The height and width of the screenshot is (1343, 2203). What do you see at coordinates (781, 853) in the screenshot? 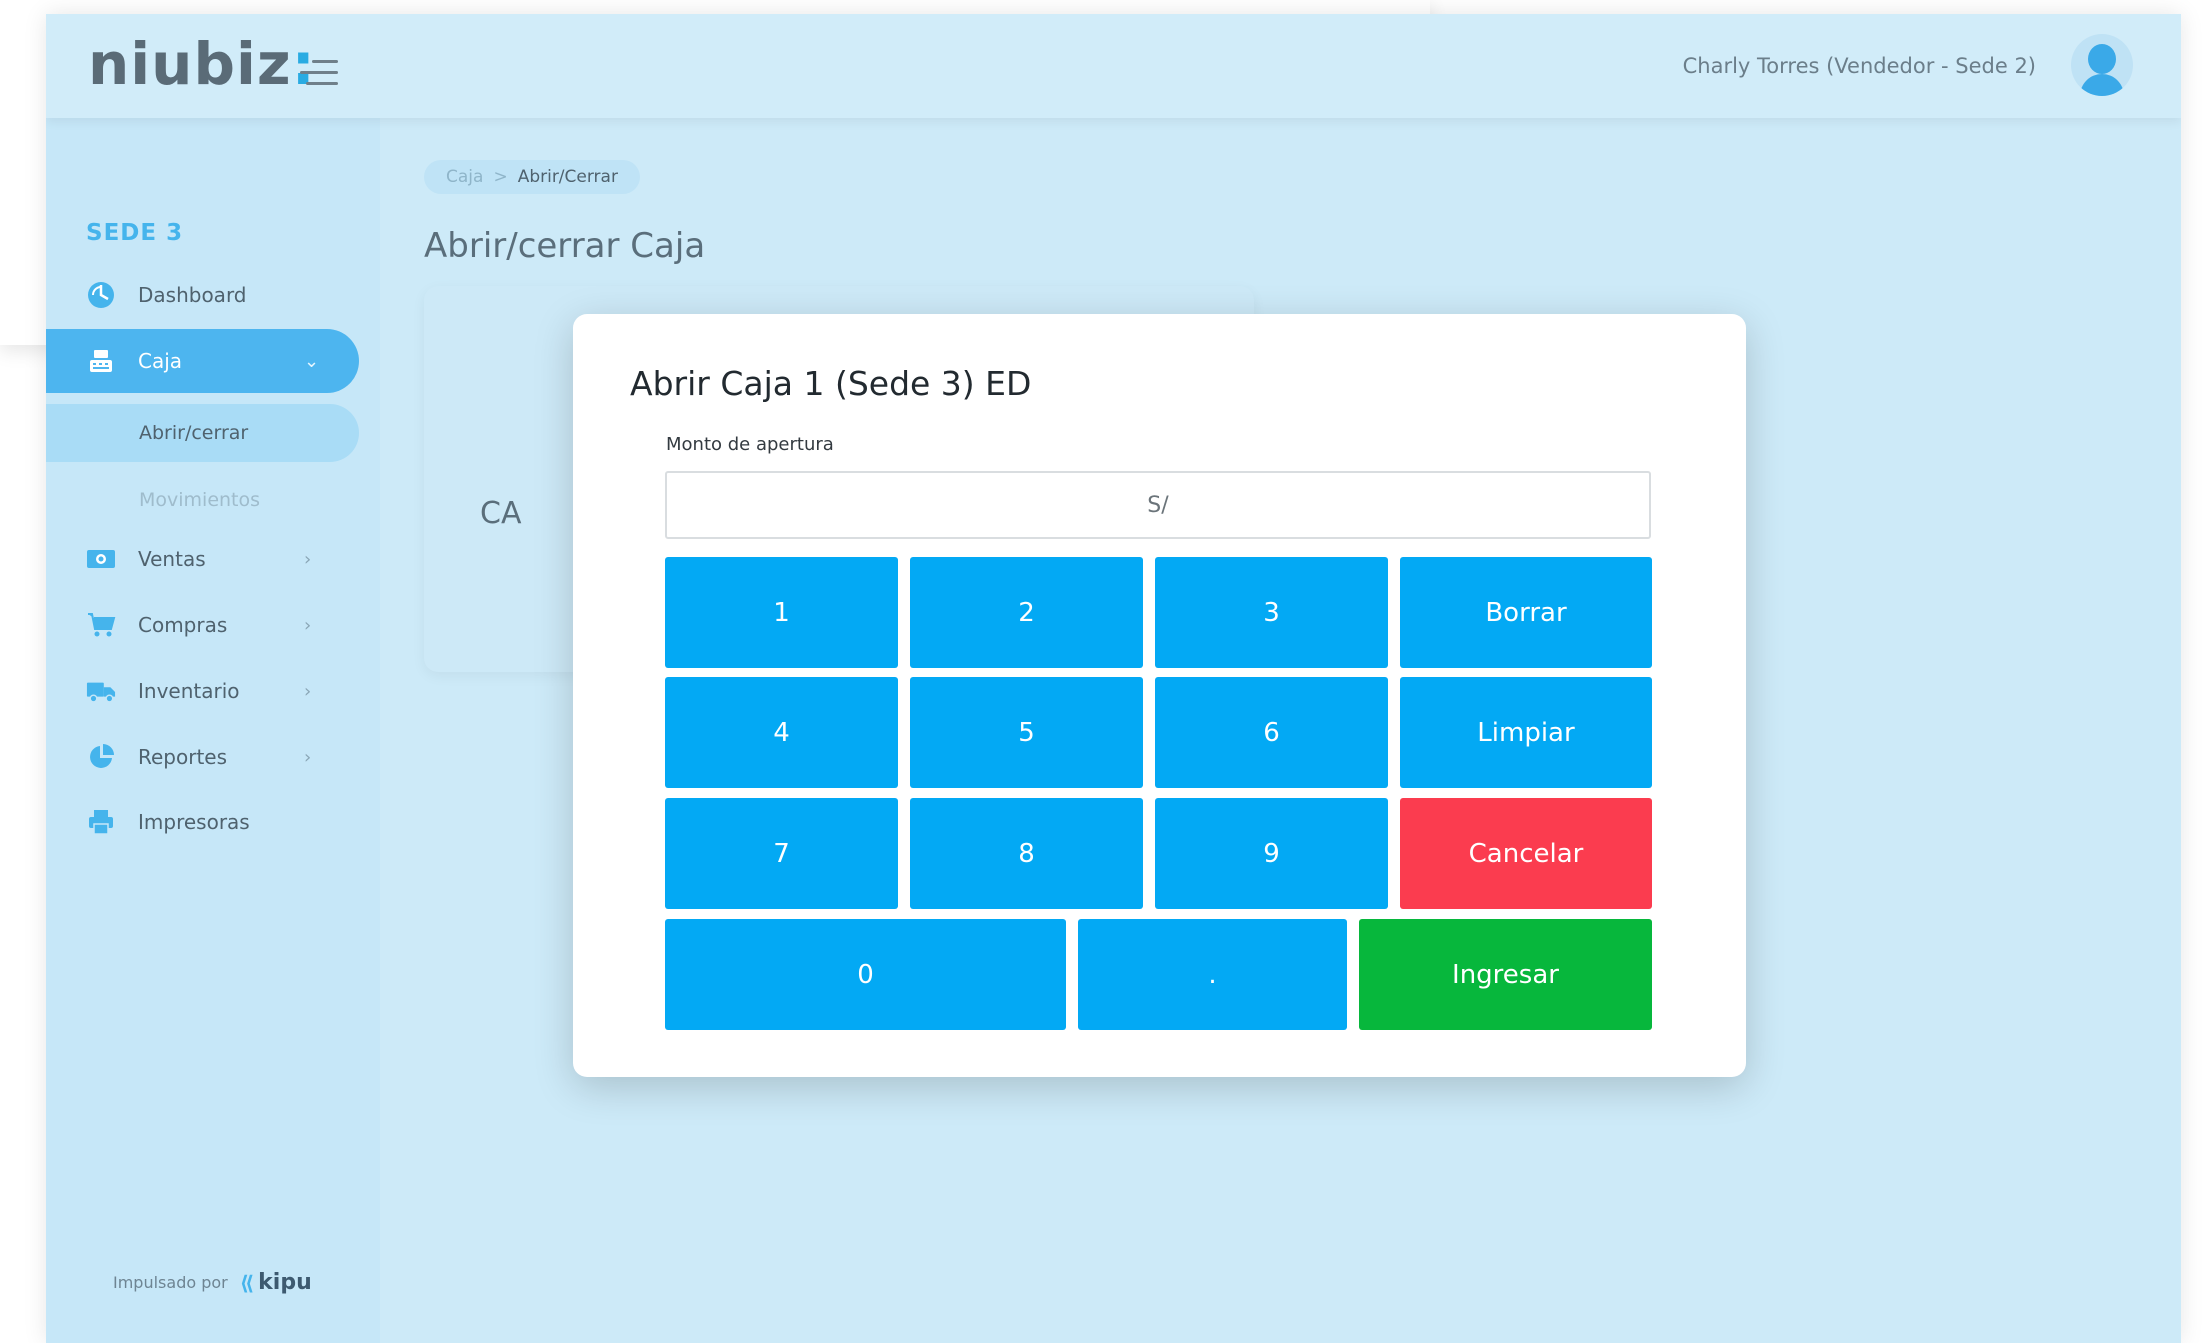
I see `key-7-button: 7` at bounding box center [781, 853].